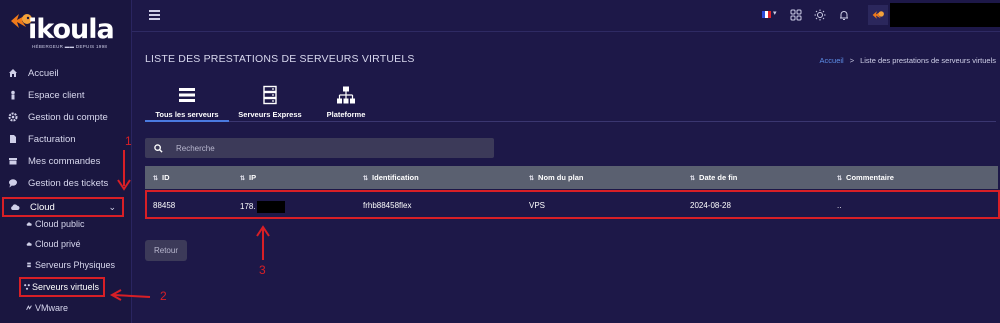  I want to click on column-header-identification: ⇅ Identification, so click(391, 177).